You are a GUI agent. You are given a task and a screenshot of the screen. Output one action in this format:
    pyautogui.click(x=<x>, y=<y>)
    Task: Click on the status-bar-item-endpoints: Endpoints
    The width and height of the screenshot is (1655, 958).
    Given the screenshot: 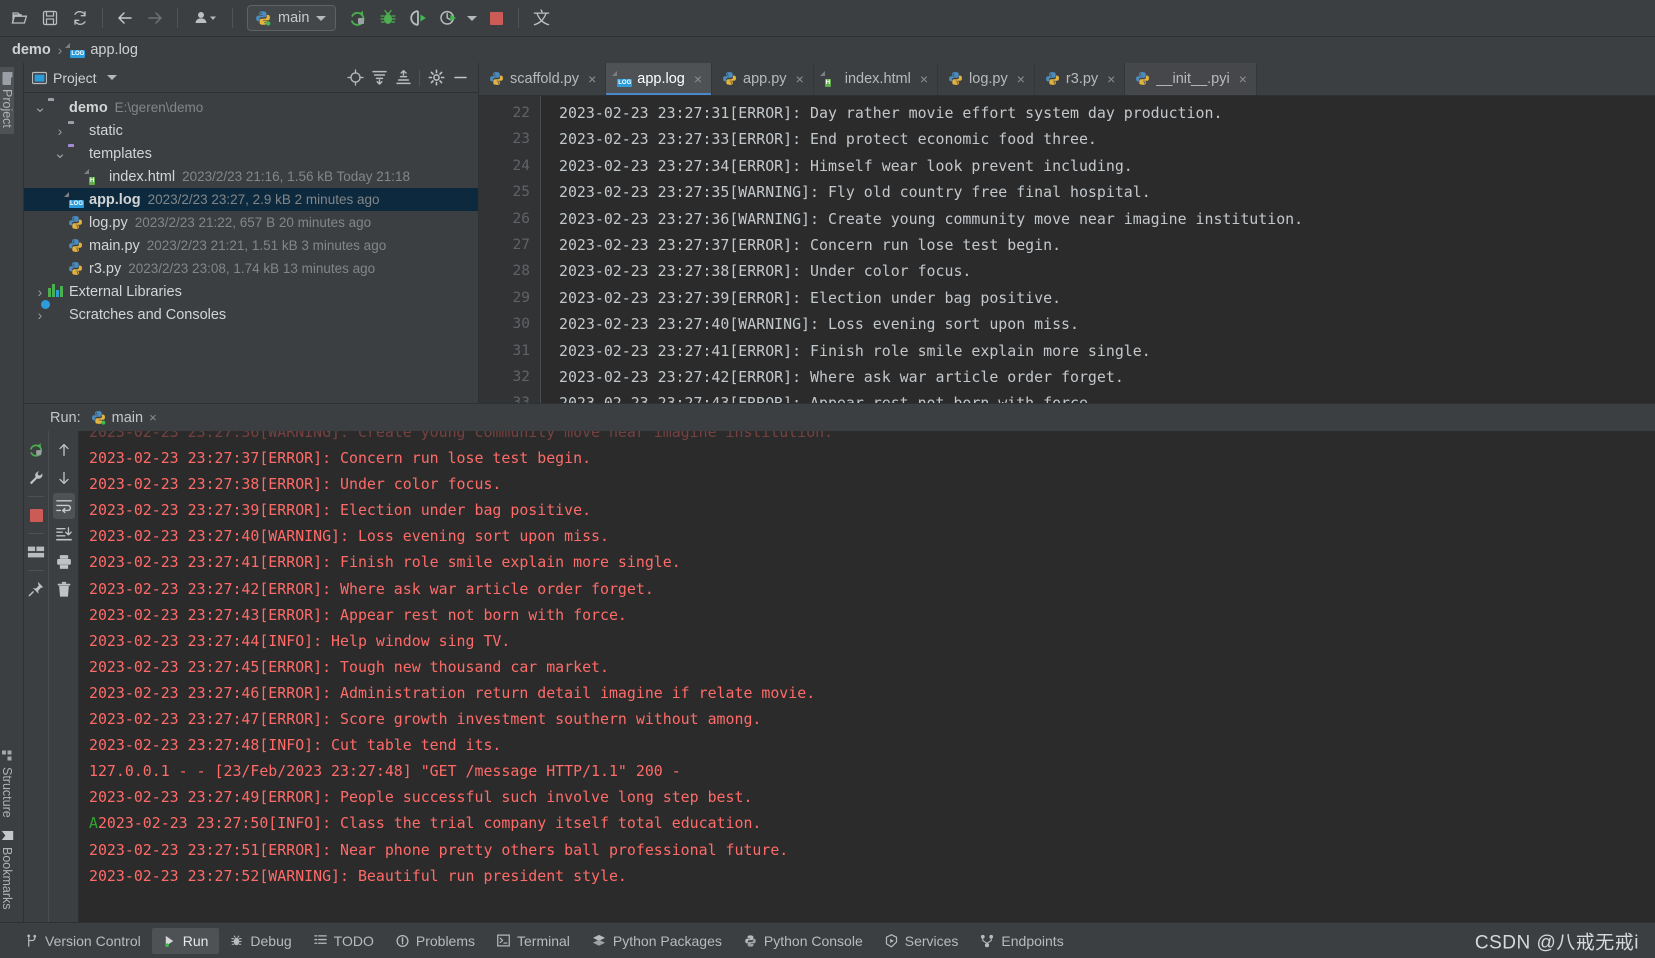 What is the action you would take?
    pyautogui.click(x=1021, y=941)
    